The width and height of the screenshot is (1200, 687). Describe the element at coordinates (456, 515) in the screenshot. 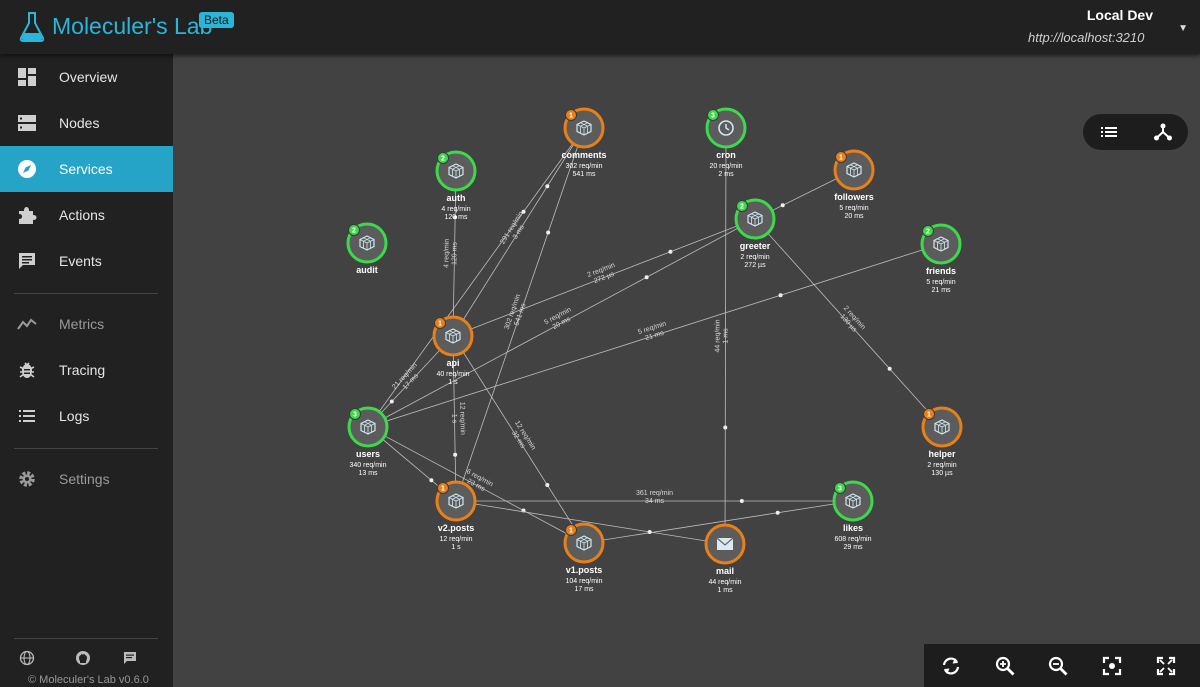

I see `service-node-v2posts: 1 v2.posts 12 req/min1 s` at that location.